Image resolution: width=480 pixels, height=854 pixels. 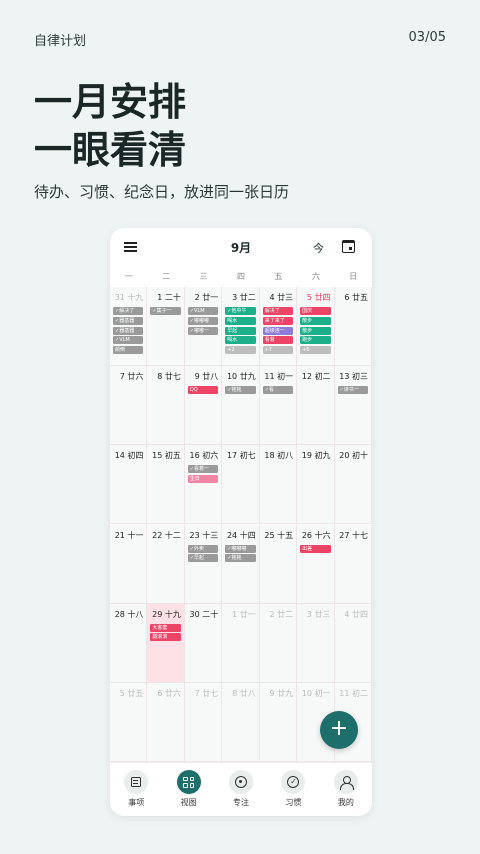 I want to click on lunar-date: 十二, so click(x=172, y=535).